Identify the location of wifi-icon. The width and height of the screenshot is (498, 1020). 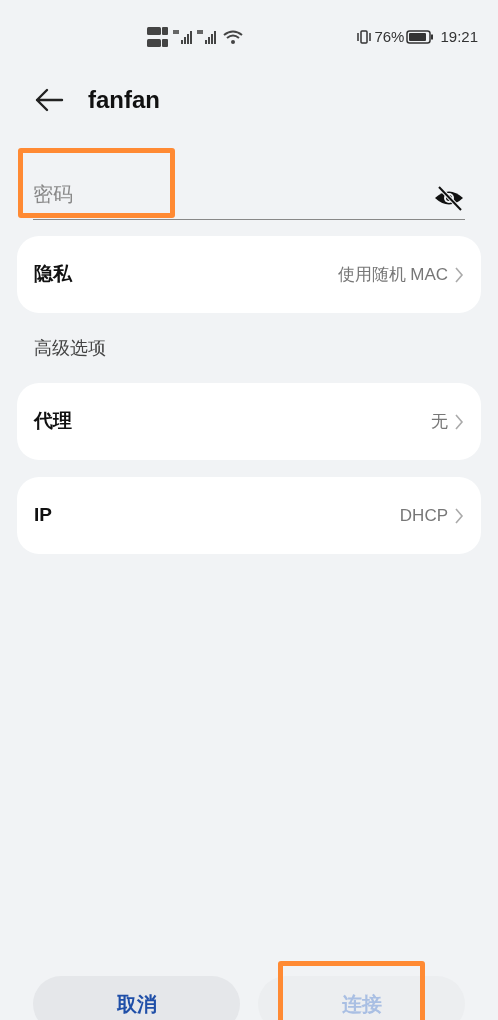
(232, 37).